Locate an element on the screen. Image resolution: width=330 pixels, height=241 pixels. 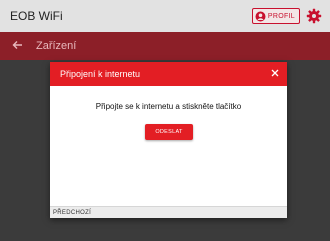
dialog-title: Připojení k internetu is located at coordinates (100, 74).